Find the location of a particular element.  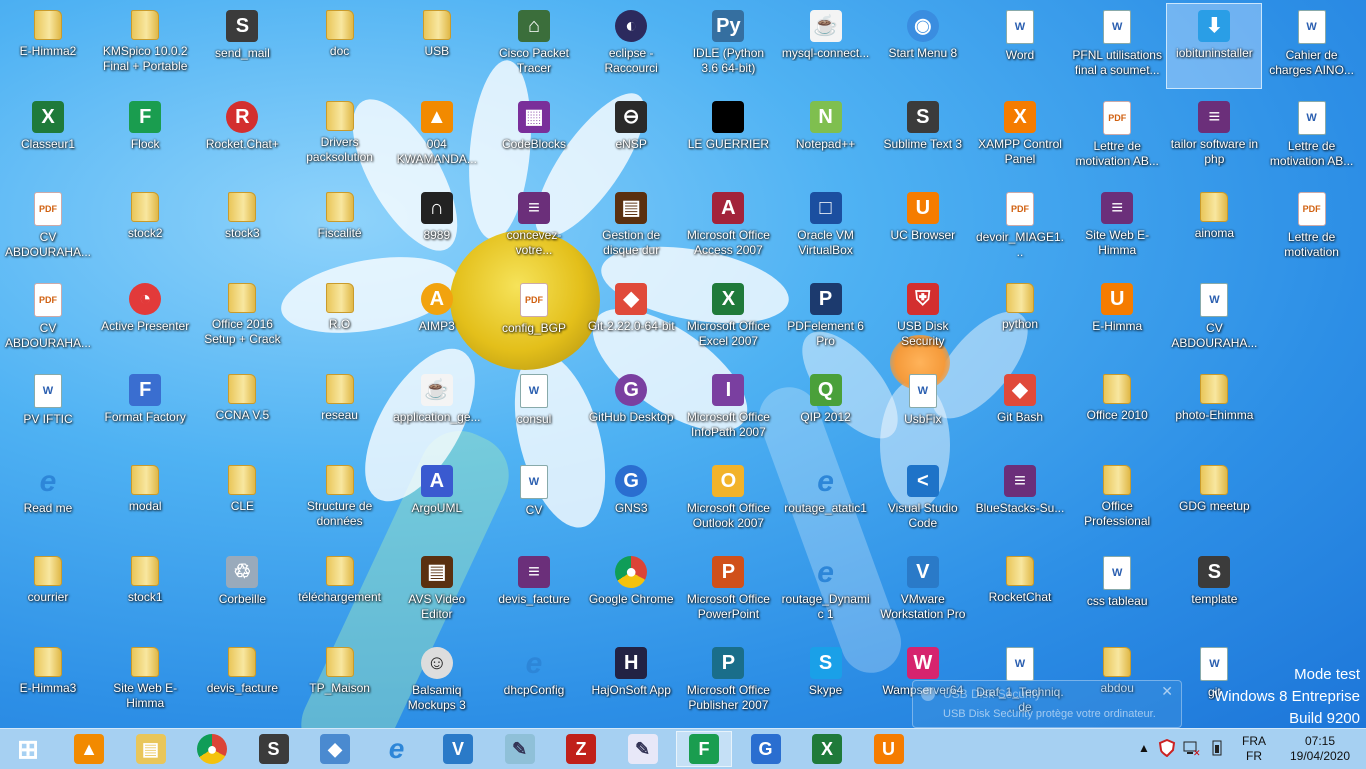

notepad-pinned: ✎ is located at coordinates (520, 749).